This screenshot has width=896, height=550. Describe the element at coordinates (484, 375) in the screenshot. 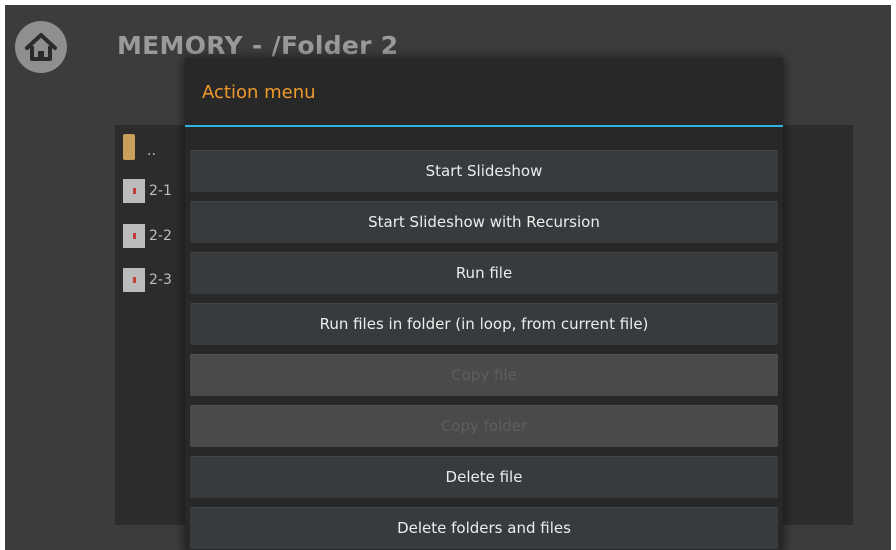

I see `copy-file-button: Copy file` at that location.